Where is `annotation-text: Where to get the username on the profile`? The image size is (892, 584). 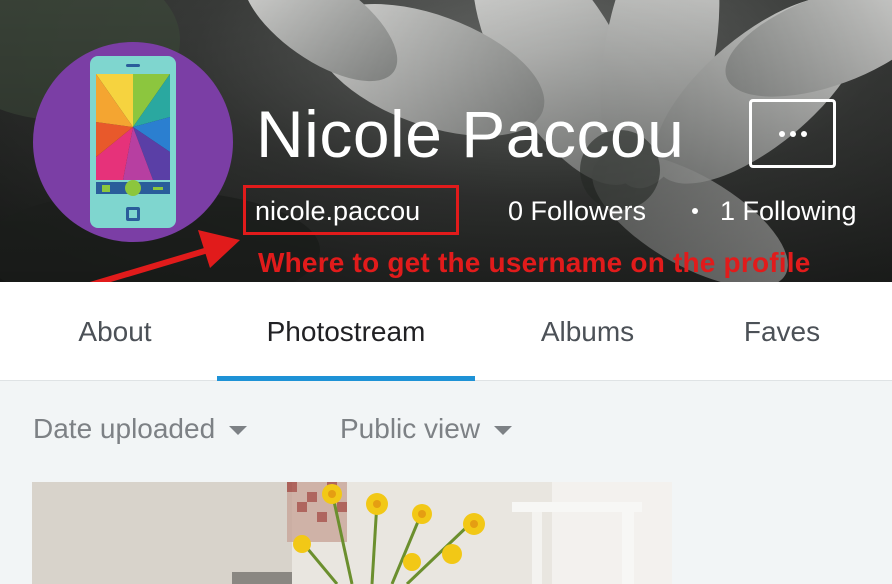 annotation-text: Where to get the username on the profile is located at coordinates (534, 262).